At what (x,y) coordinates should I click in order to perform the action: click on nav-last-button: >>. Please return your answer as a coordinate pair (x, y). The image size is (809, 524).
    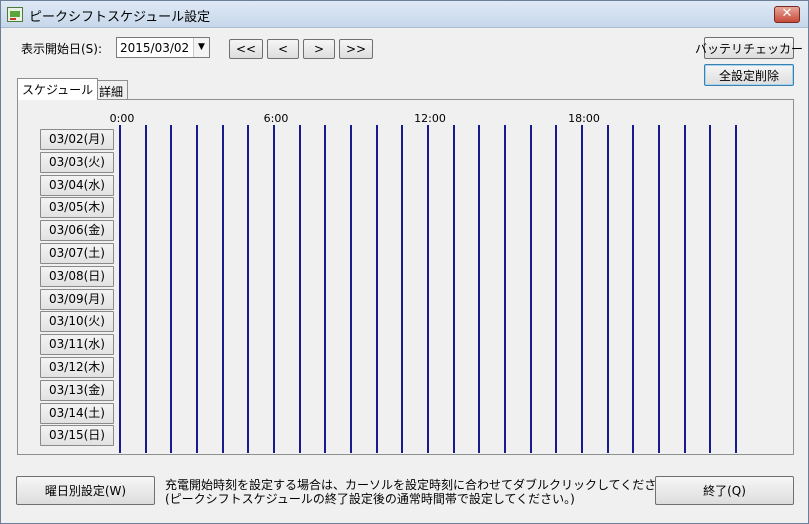
    Looking at the image, I should click on (356, 49).